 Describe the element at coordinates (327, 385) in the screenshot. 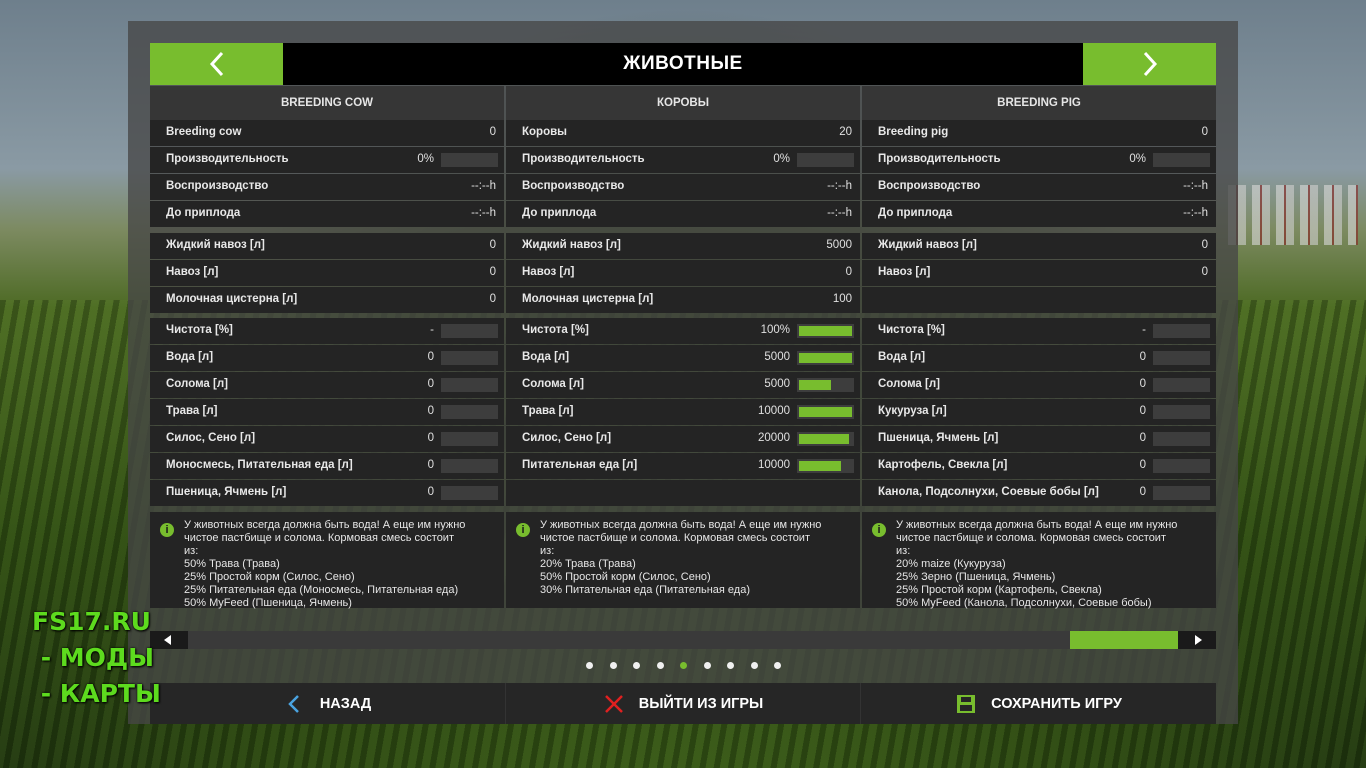

I see `stat-row: Солома [л] 0` at that location.